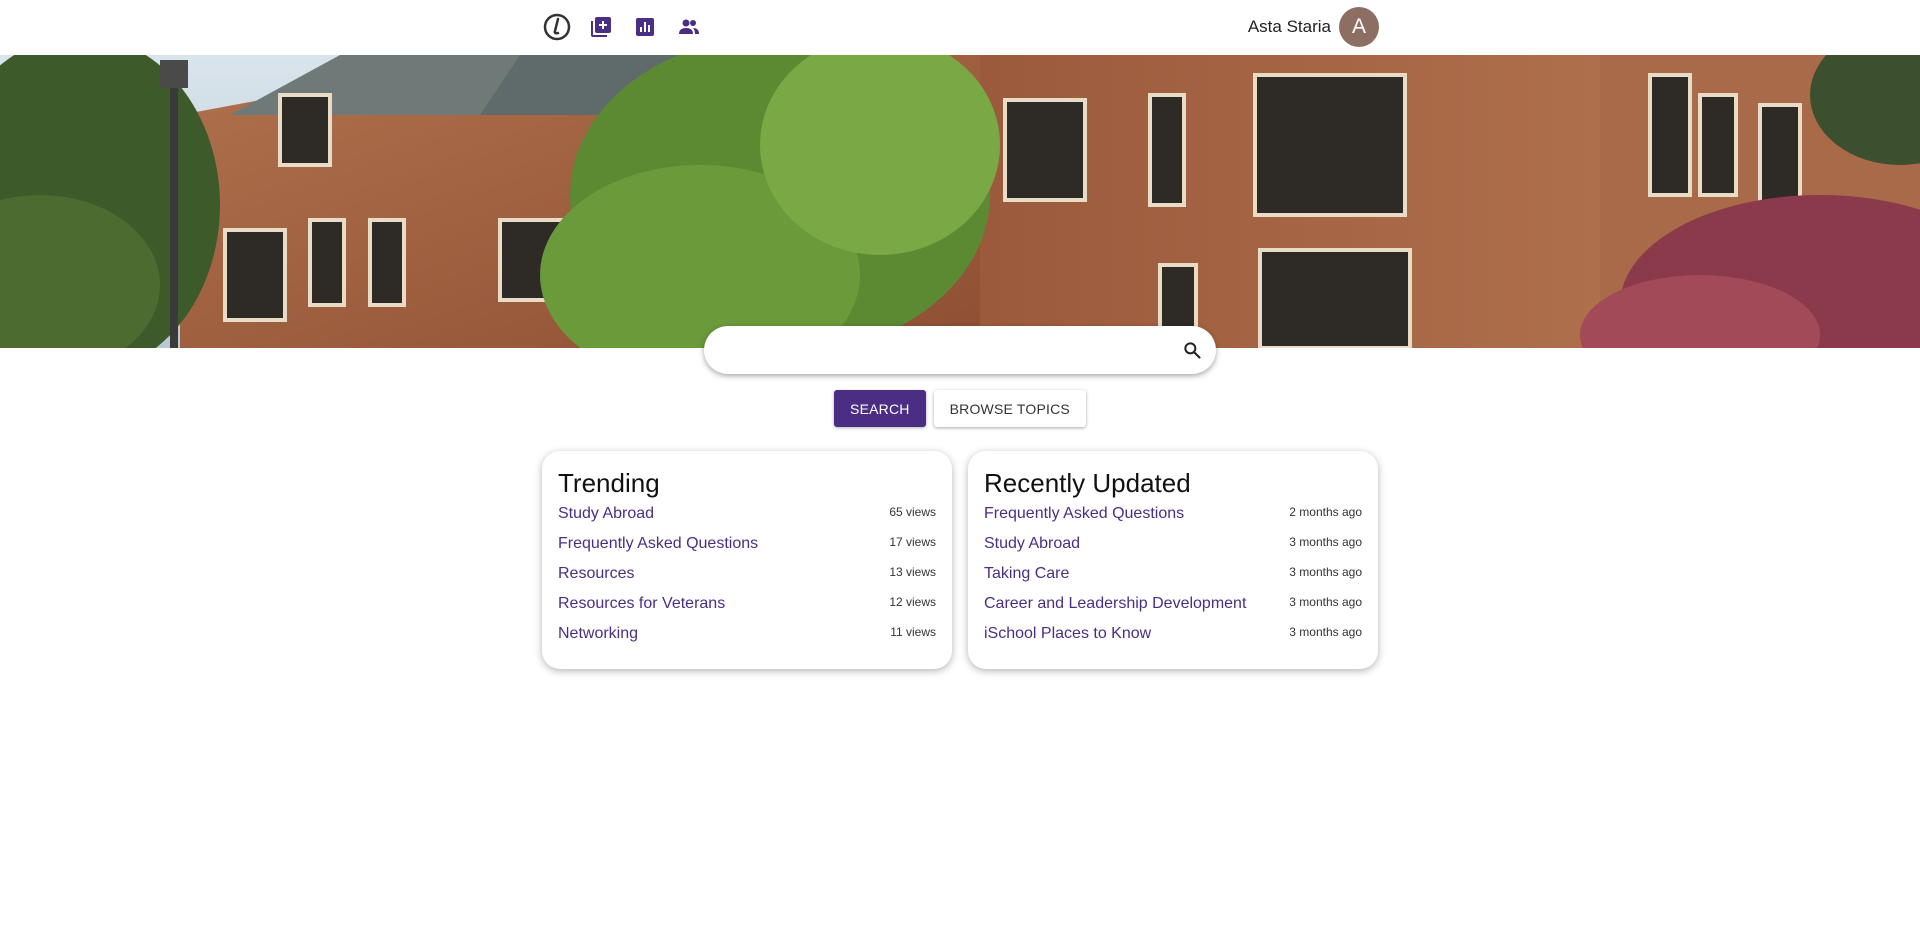 This screenshot has height=940, width=1920. Describe the element at coordinates (1067, 634) in the screenshot. I see `recent-link: iSchool Places to Know` at that location.